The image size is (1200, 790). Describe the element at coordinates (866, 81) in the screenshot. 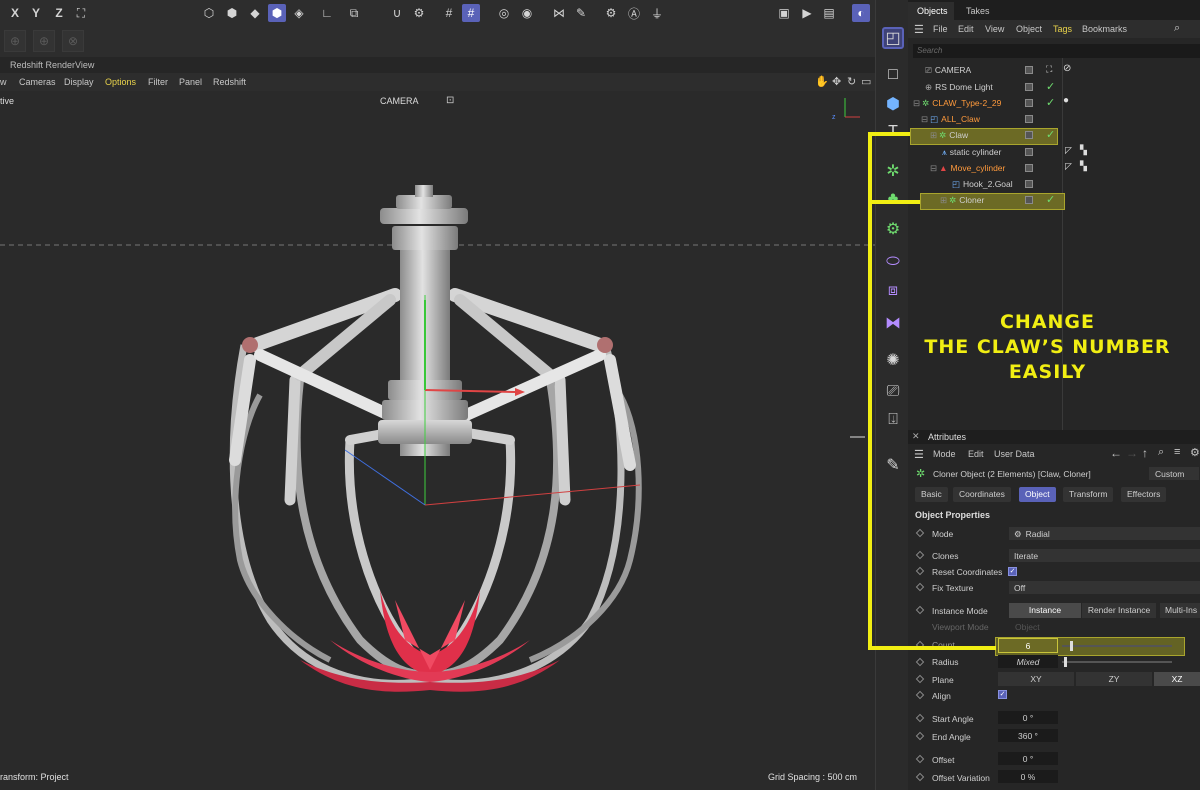

I see `maximize-view-icon: ▭` at that location.